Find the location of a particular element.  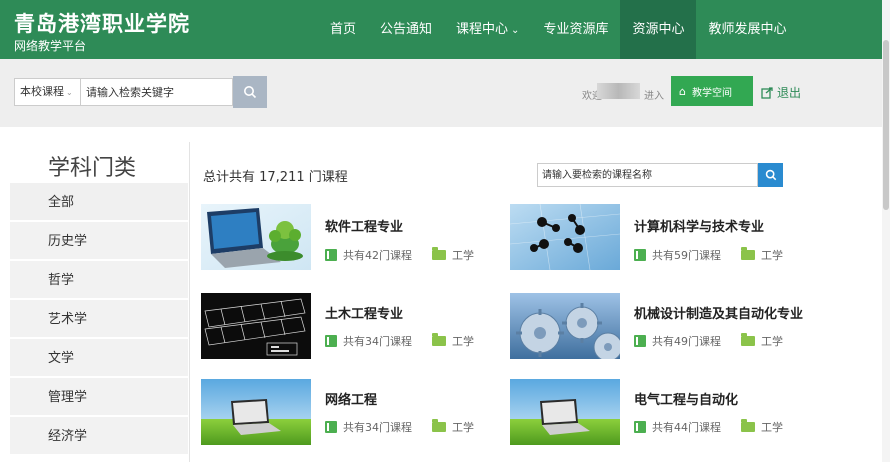

logout-icon is located at coordinates (767, 92).